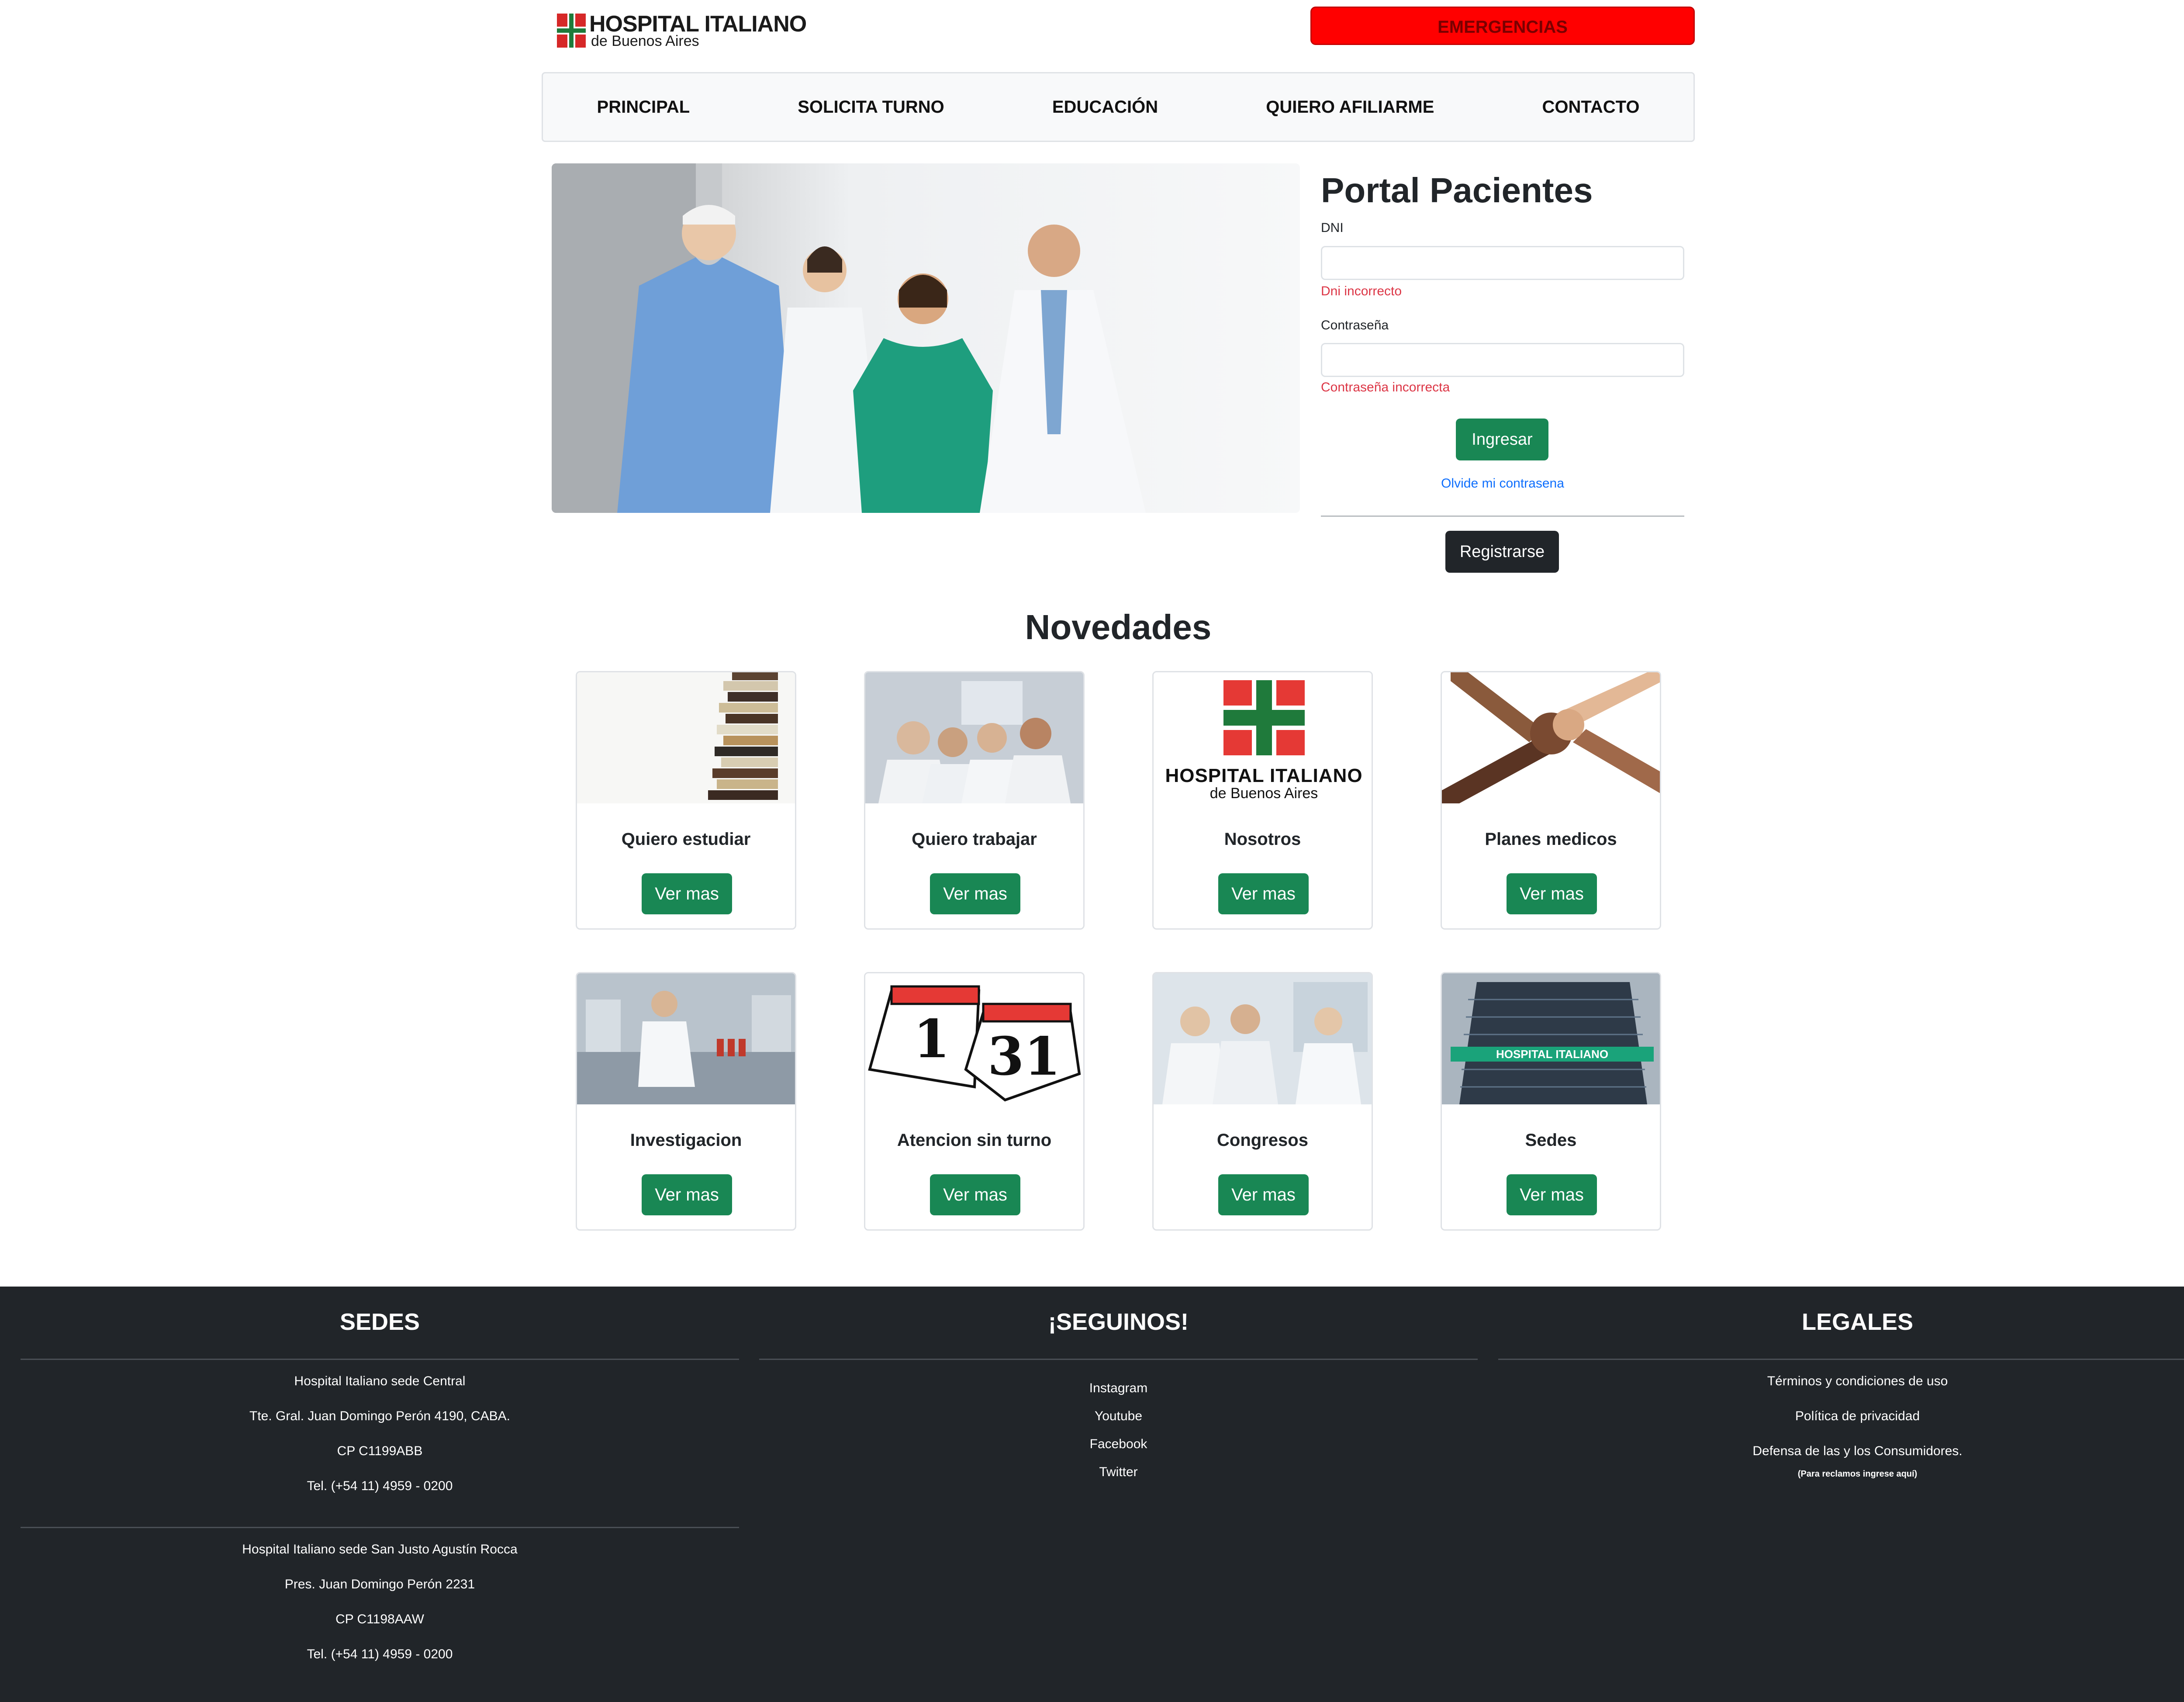 The width and height of the screenshot is (2184, 1702). I want to click on novedades-title: Novedades, so click(1118, 627).